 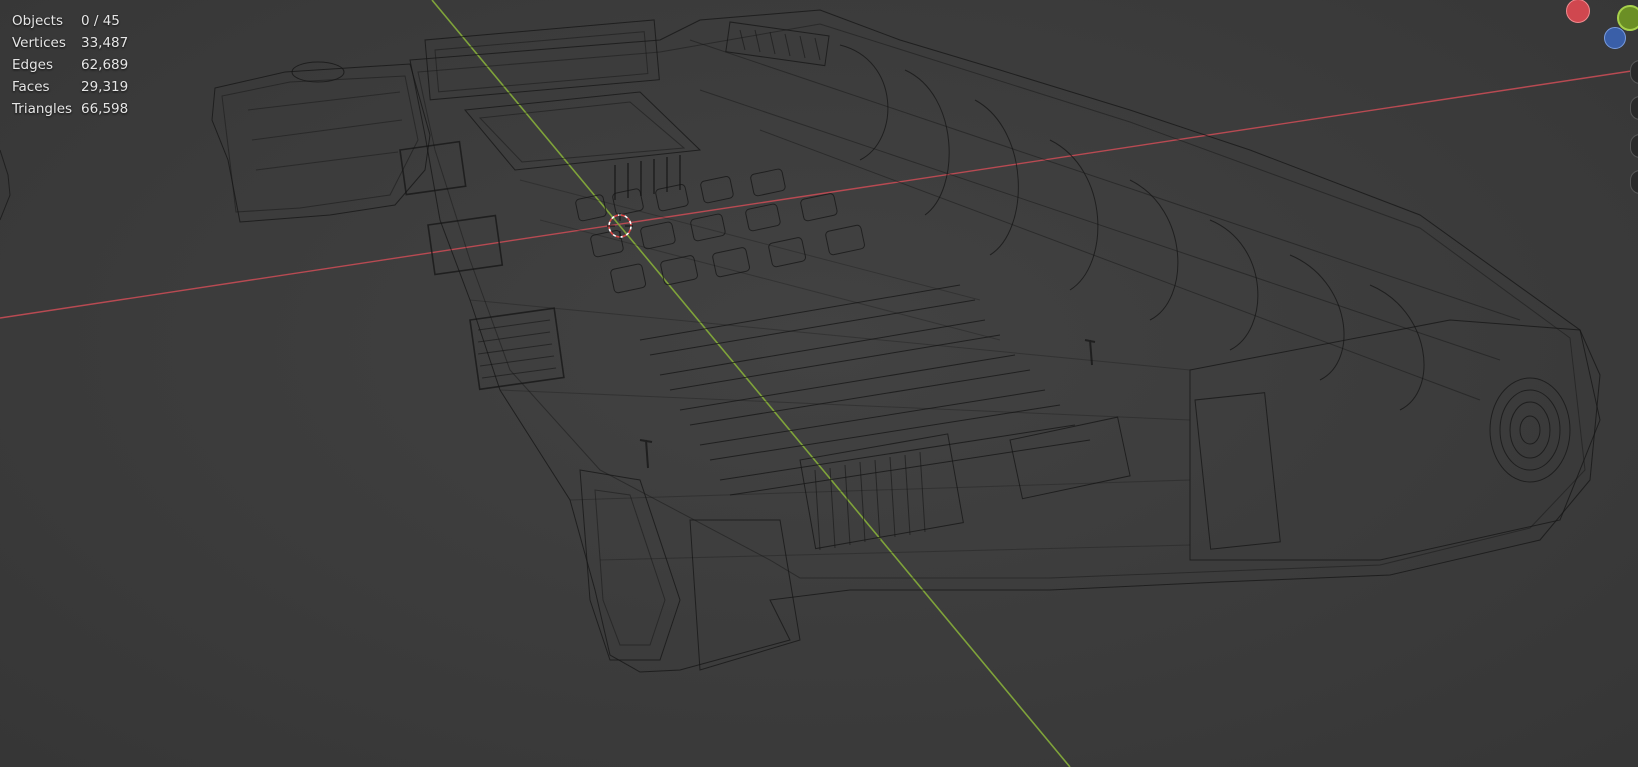 I want to click on stat-label: Faces, so click(x=31, y=87).